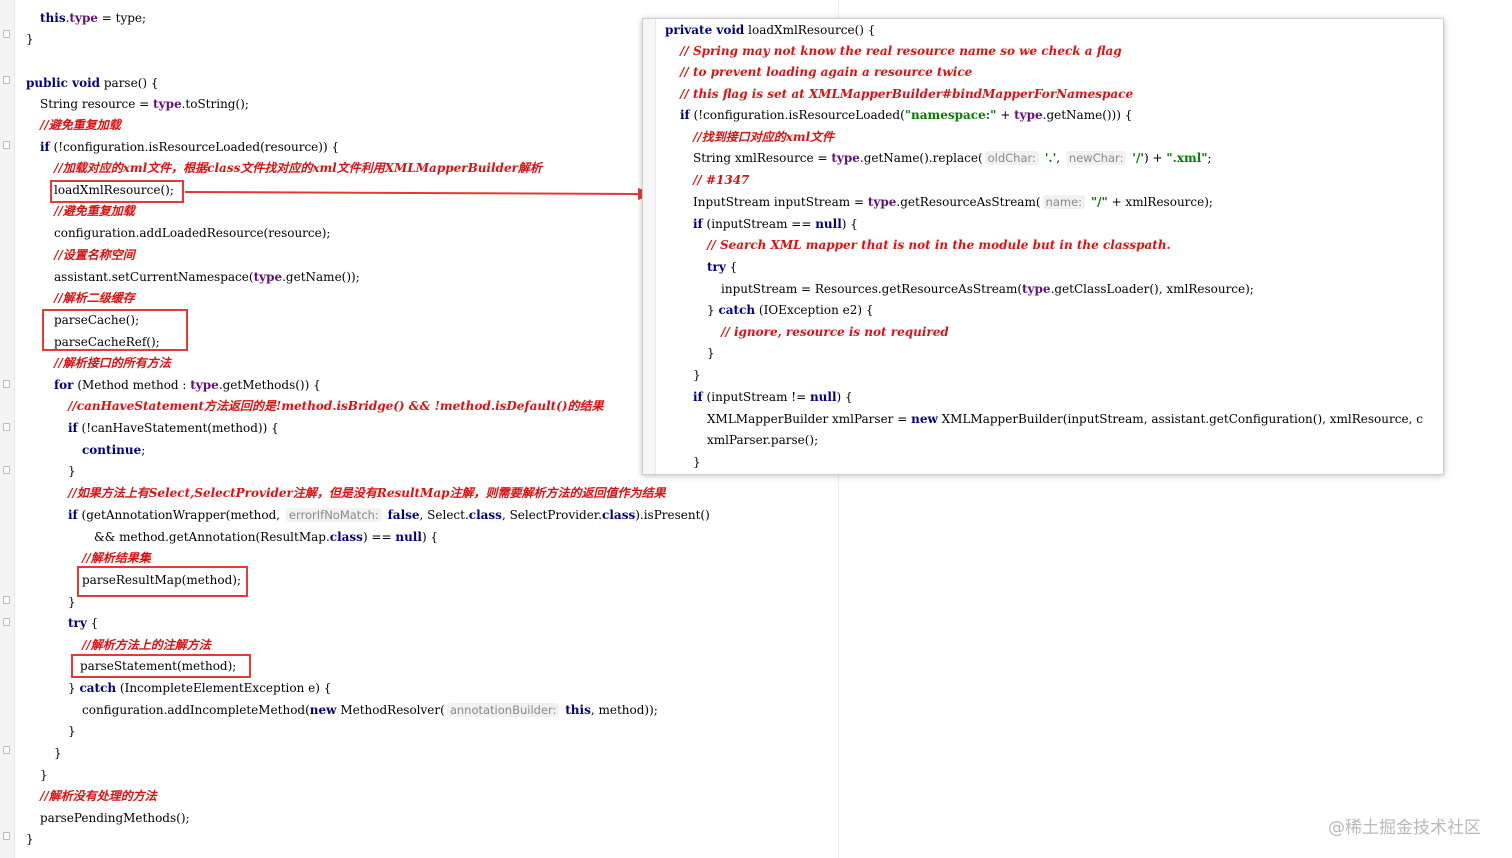  I want to click on code-line: xmlParser.parse();, so click(762, 440).